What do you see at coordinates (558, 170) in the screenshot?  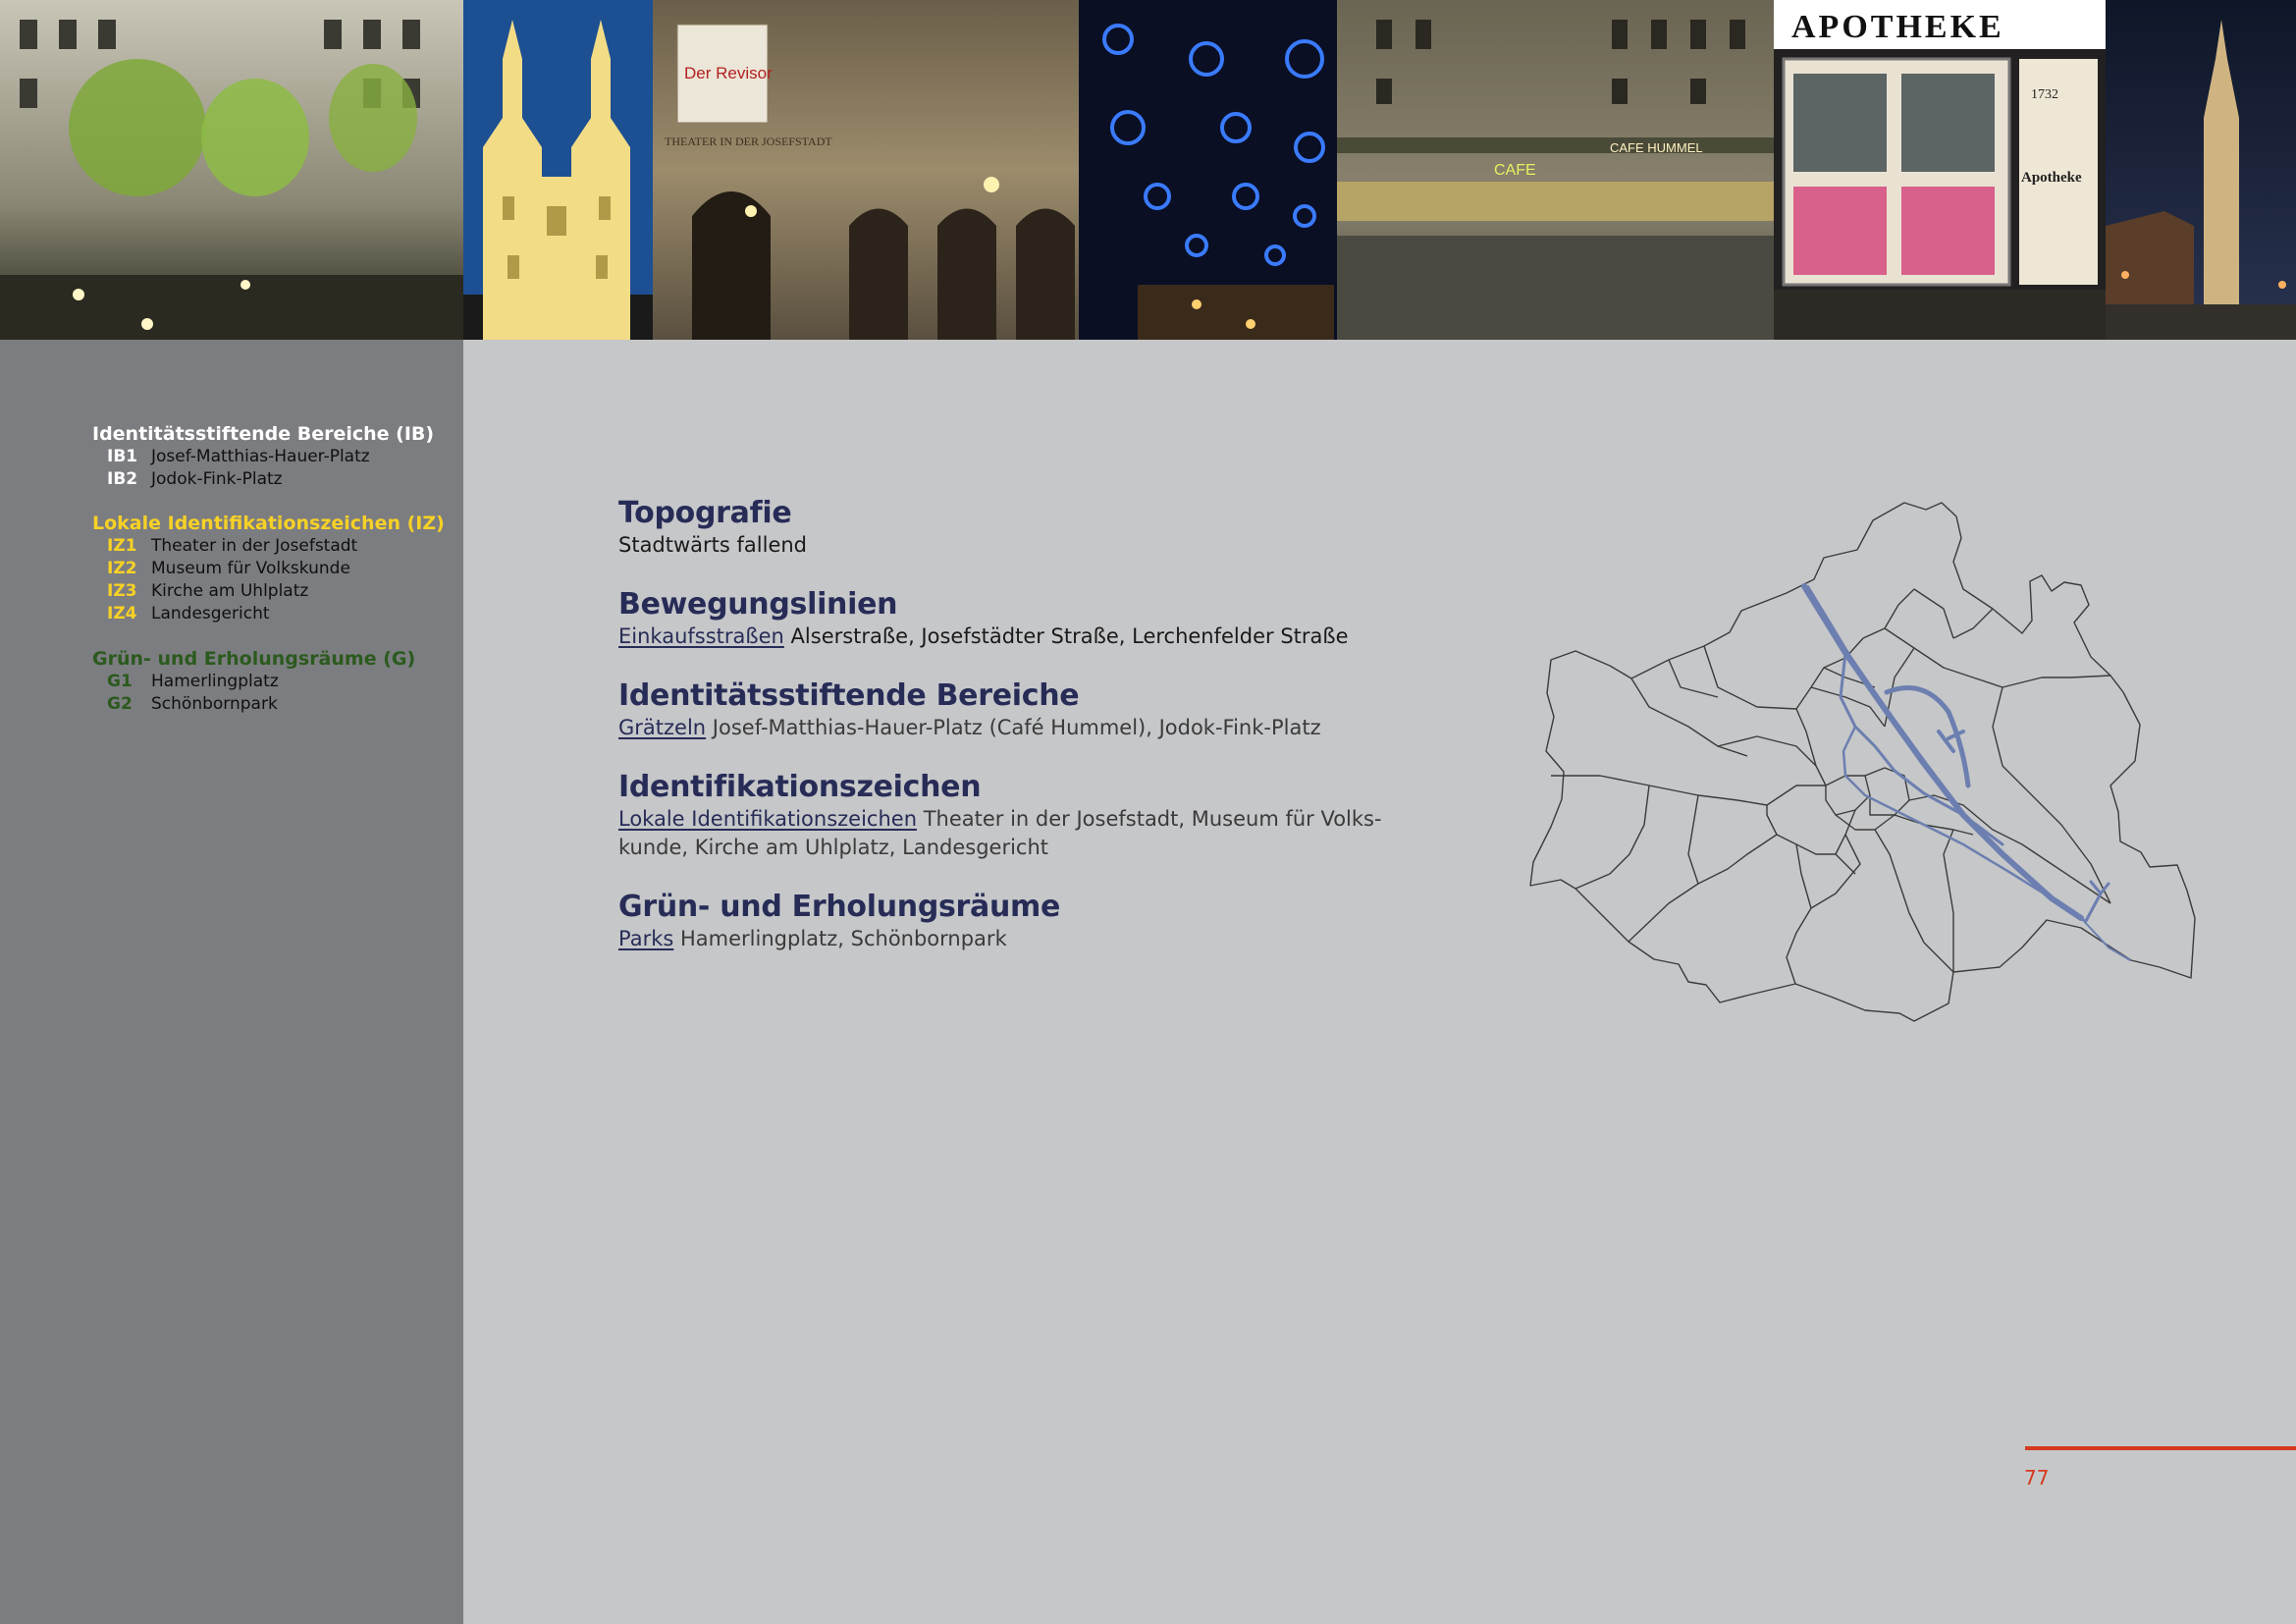 I see `photo-church-towers` at bounding box center [558, 170].